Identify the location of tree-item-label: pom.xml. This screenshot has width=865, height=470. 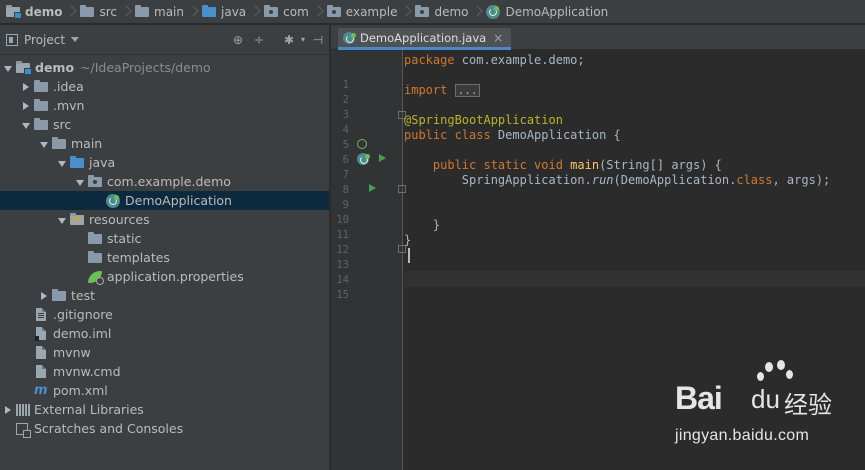
(80, 390).